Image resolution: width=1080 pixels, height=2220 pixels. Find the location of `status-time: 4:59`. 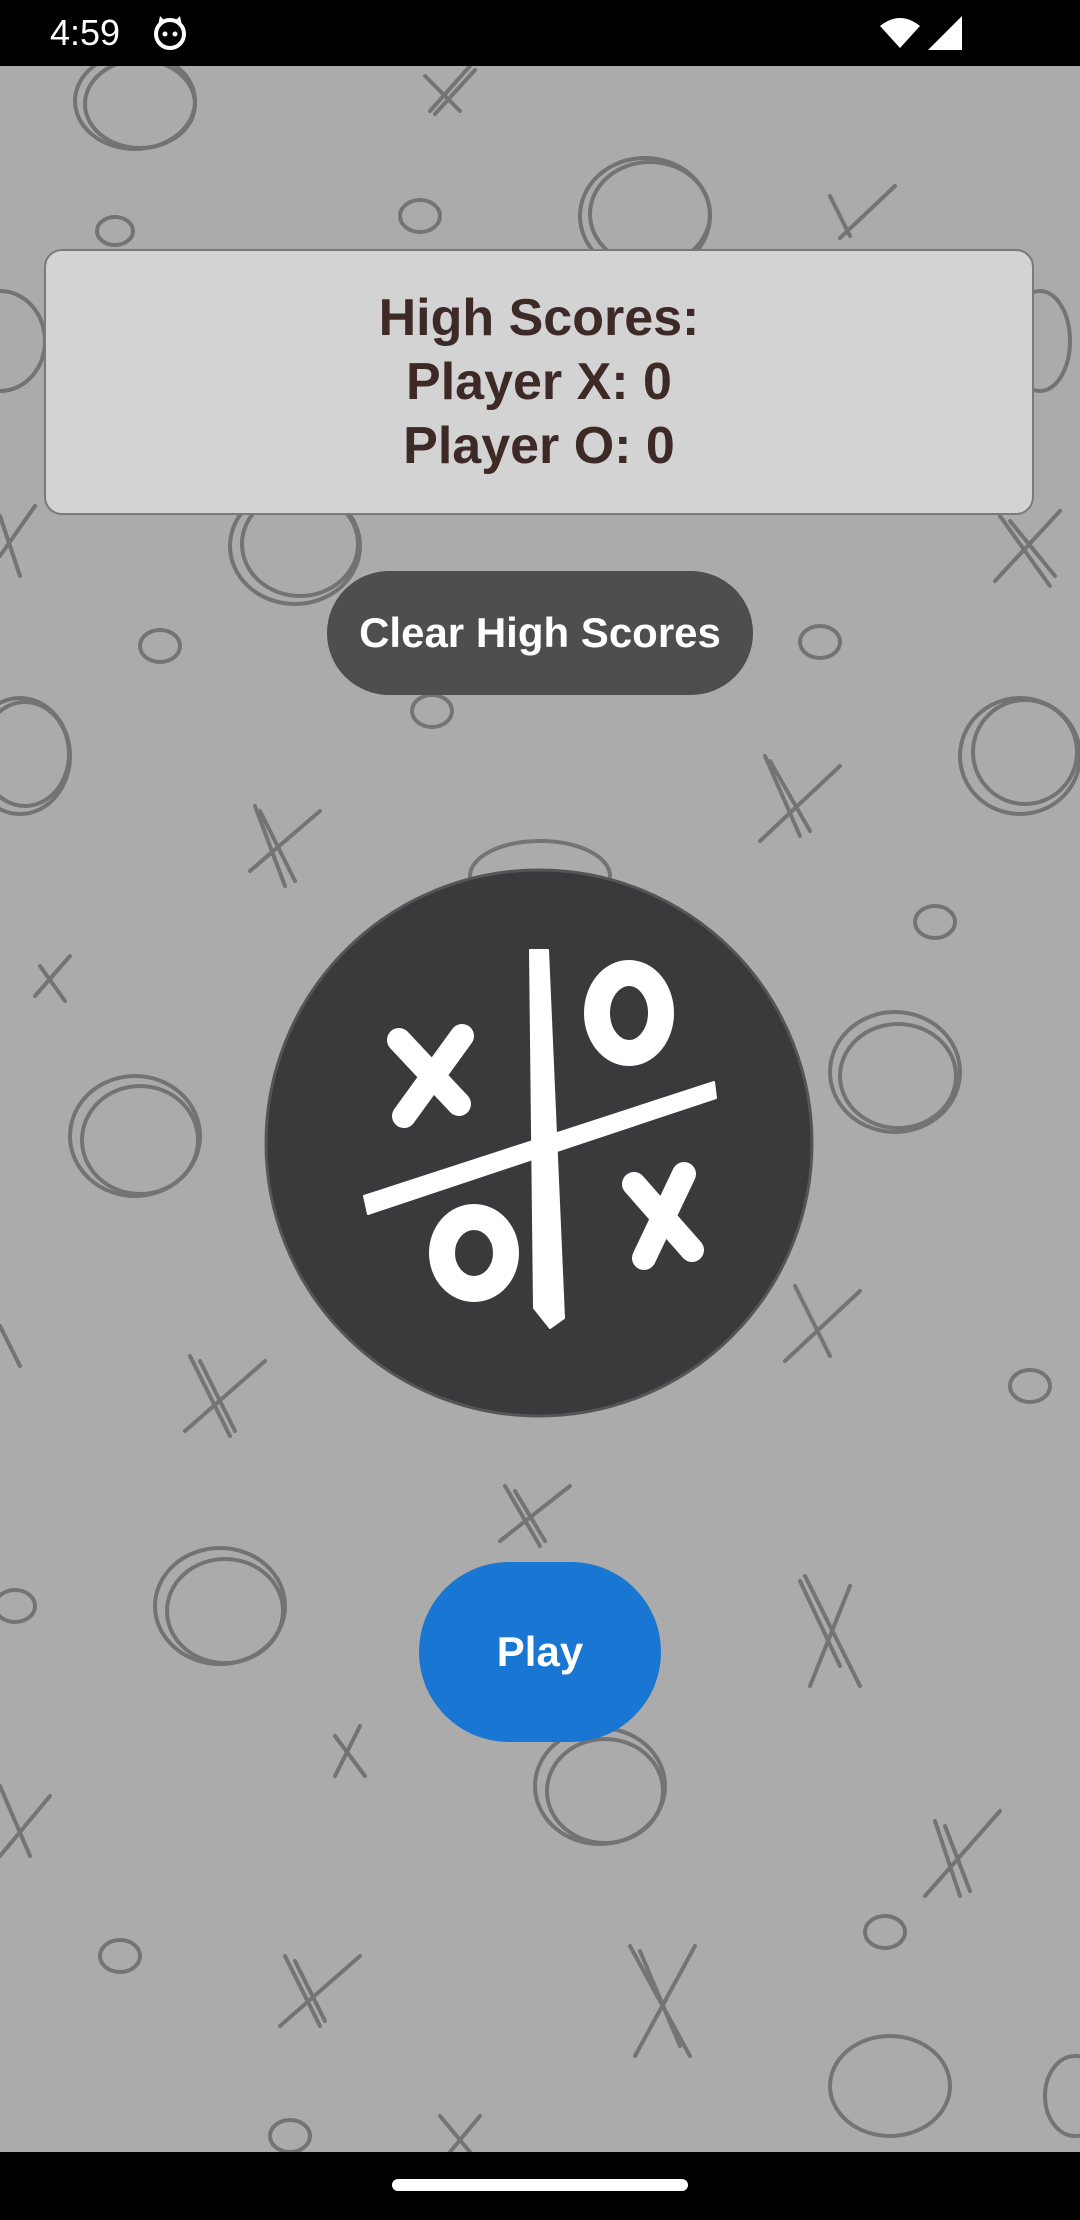

status-time: 4:59 is located at coordinates (85, 32).